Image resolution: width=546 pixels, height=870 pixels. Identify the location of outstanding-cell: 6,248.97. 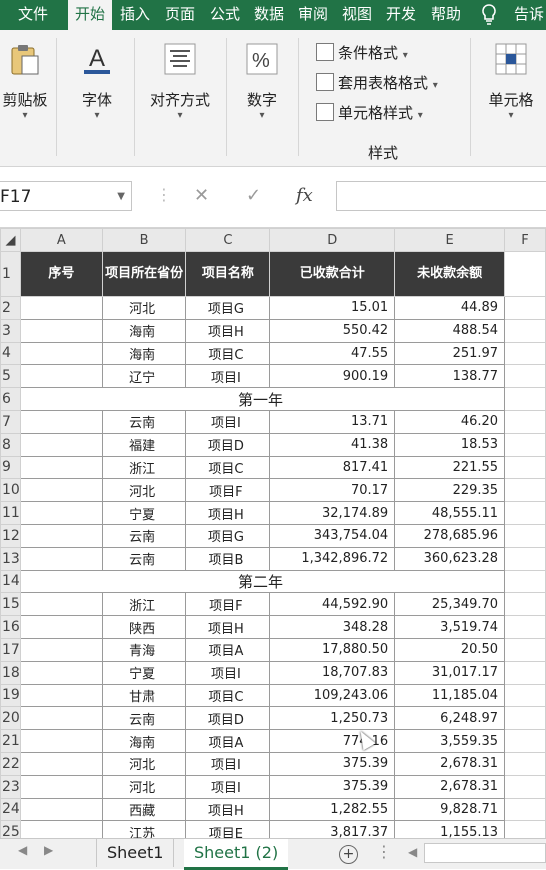
(450, 718).